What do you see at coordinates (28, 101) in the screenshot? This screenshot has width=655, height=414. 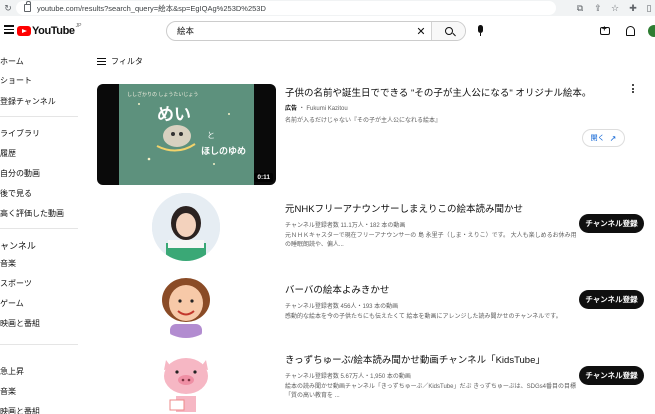 I see `sidebar-item-subscriptions: 登録チャンネル` at bounding box center [28, 101].